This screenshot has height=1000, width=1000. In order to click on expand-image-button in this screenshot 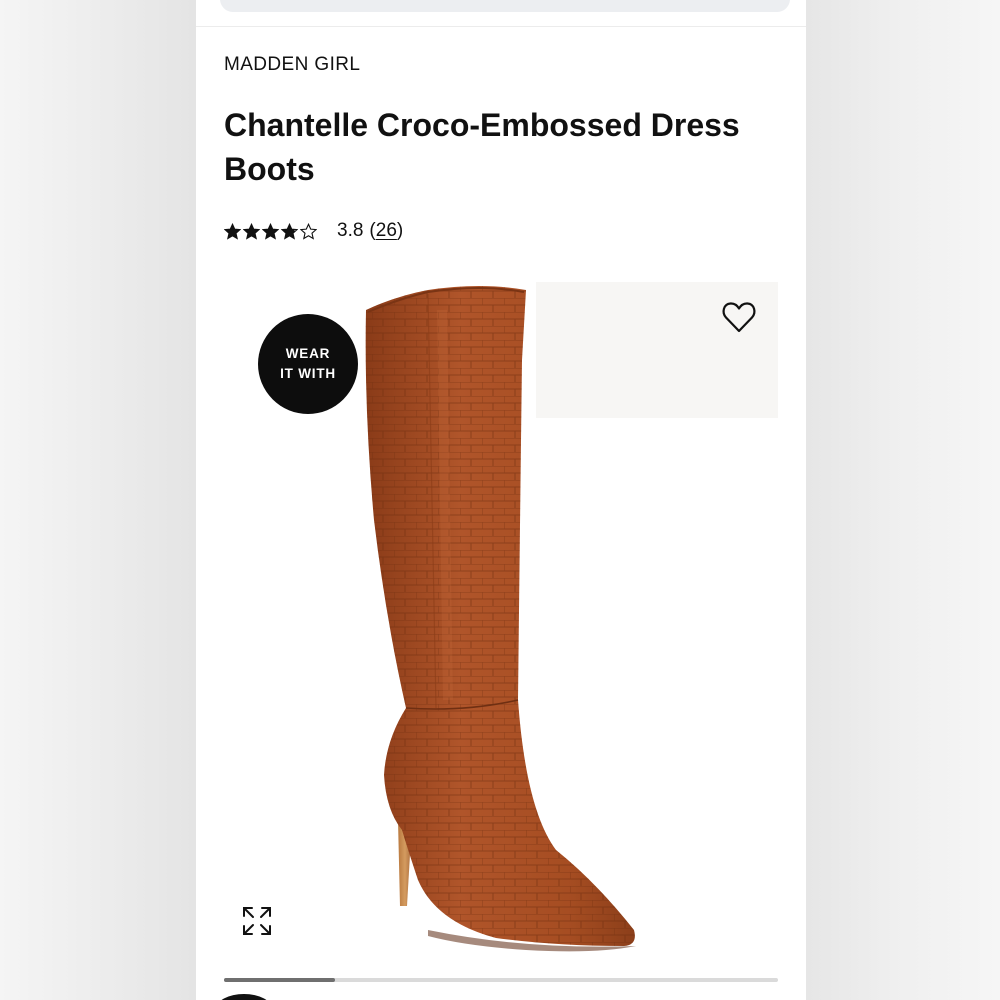, I will do `click(257, 921)`.